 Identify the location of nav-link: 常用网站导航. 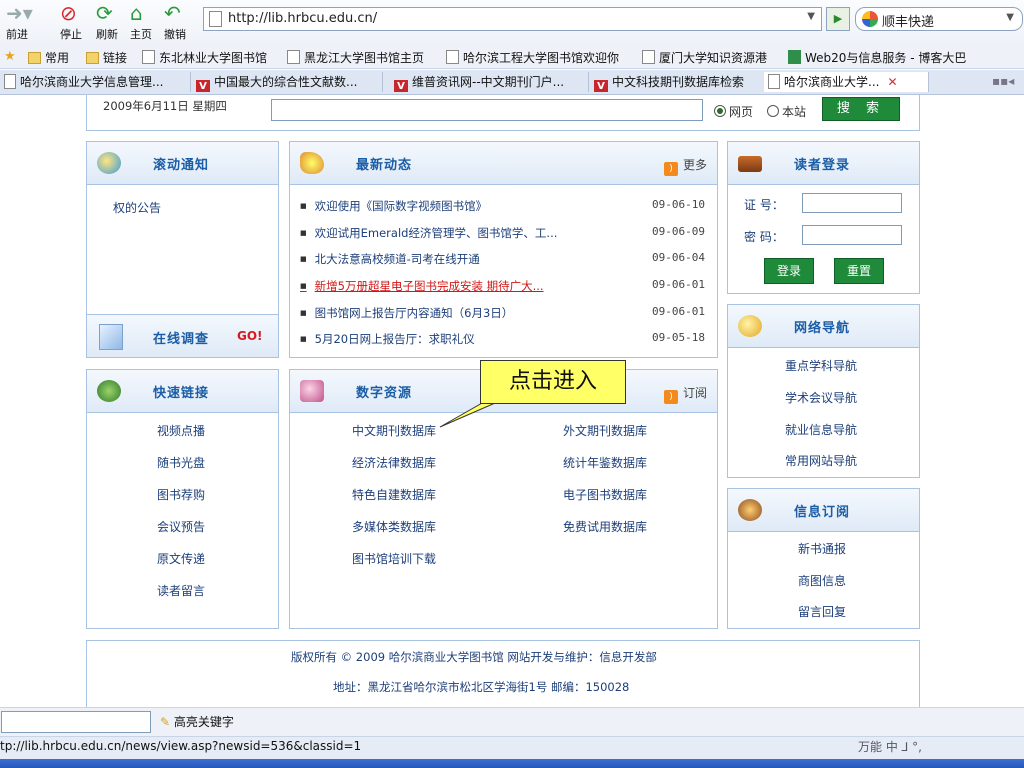
(821, 460).